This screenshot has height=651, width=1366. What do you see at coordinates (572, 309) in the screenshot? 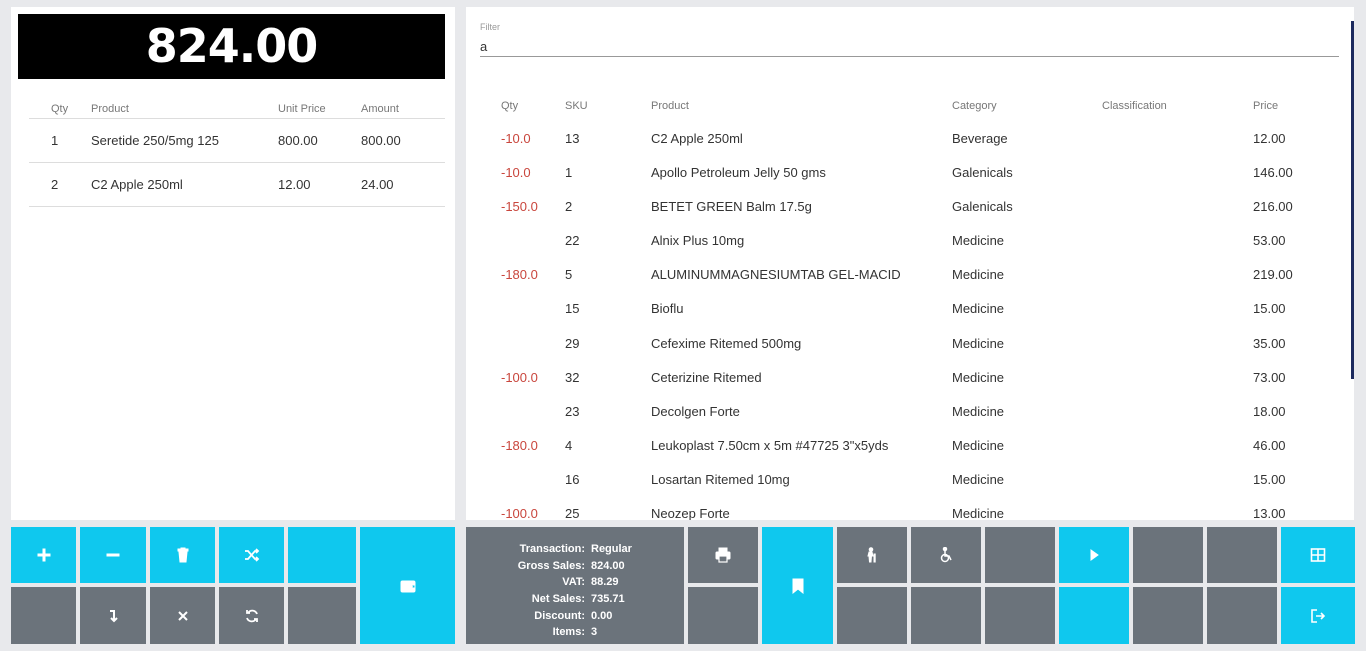
I see `product-row-sku: 15` at bounding box center [572, 309].